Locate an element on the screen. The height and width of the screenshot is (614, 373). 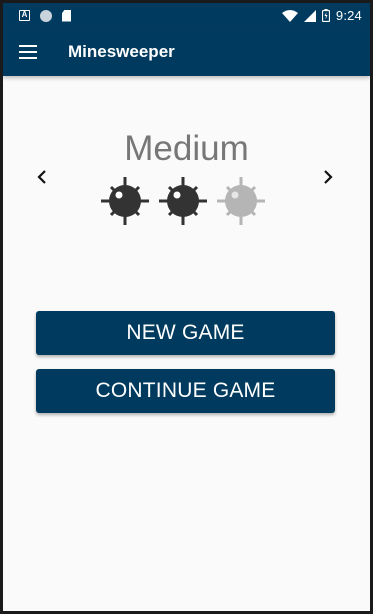
new-game-button: NEW GAME is located at coordinates (185, 333).